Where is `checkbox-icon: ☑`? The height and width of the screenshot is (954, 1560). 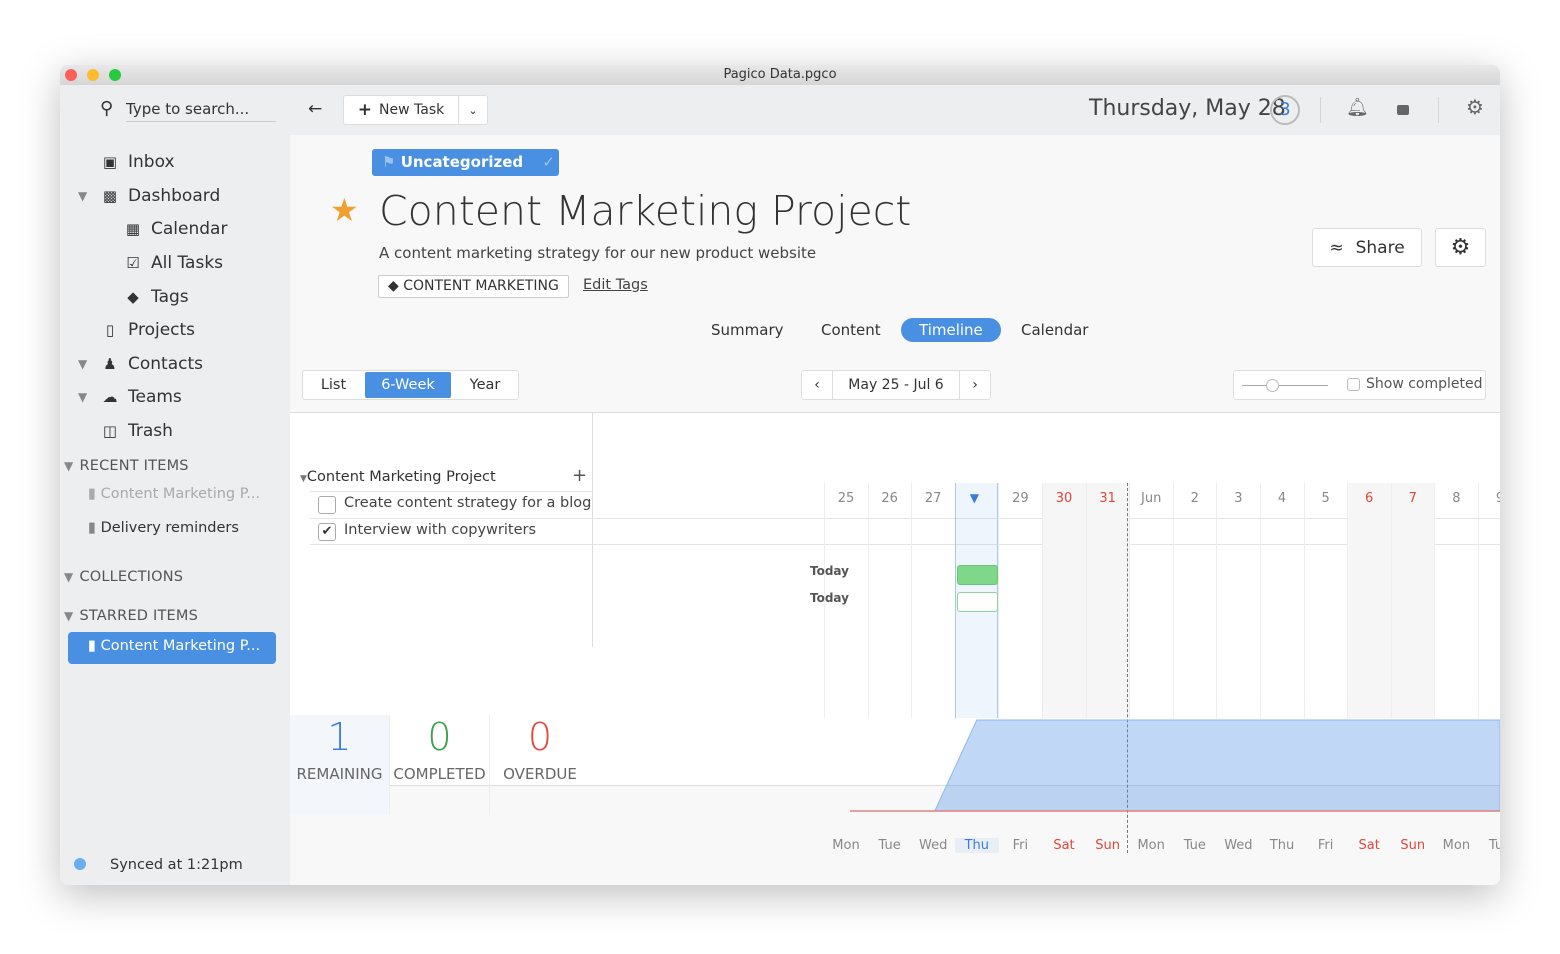
checkbox-icon: ☑ is located at coordinates (133, 263).